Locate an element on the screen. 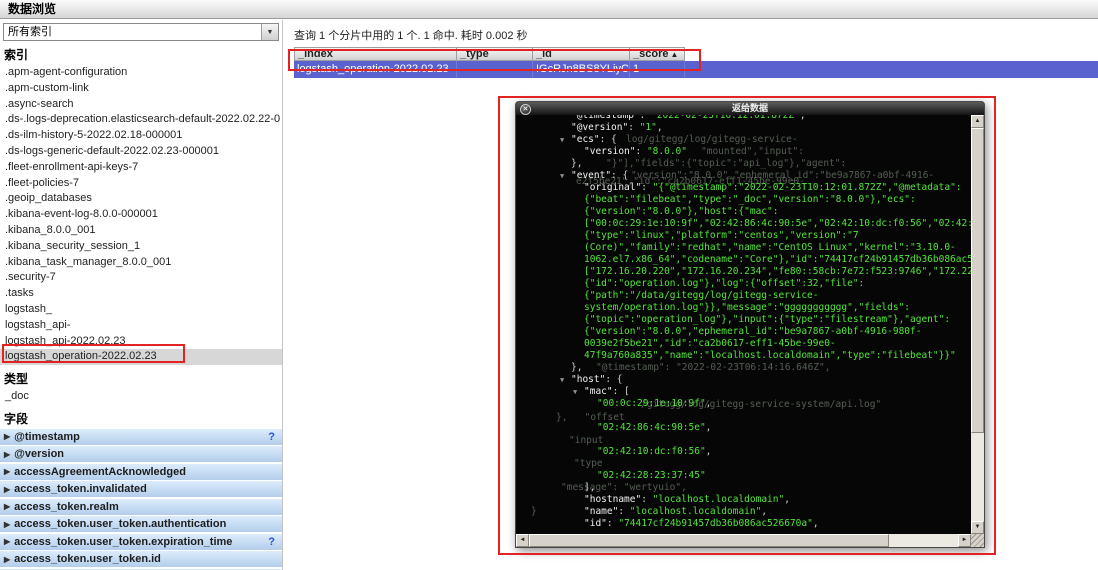 Image resolution: width=1098 pixels, height=570 pixels. json-line: "name": "localhost.localdomain", is located at coordinates (676, 511).